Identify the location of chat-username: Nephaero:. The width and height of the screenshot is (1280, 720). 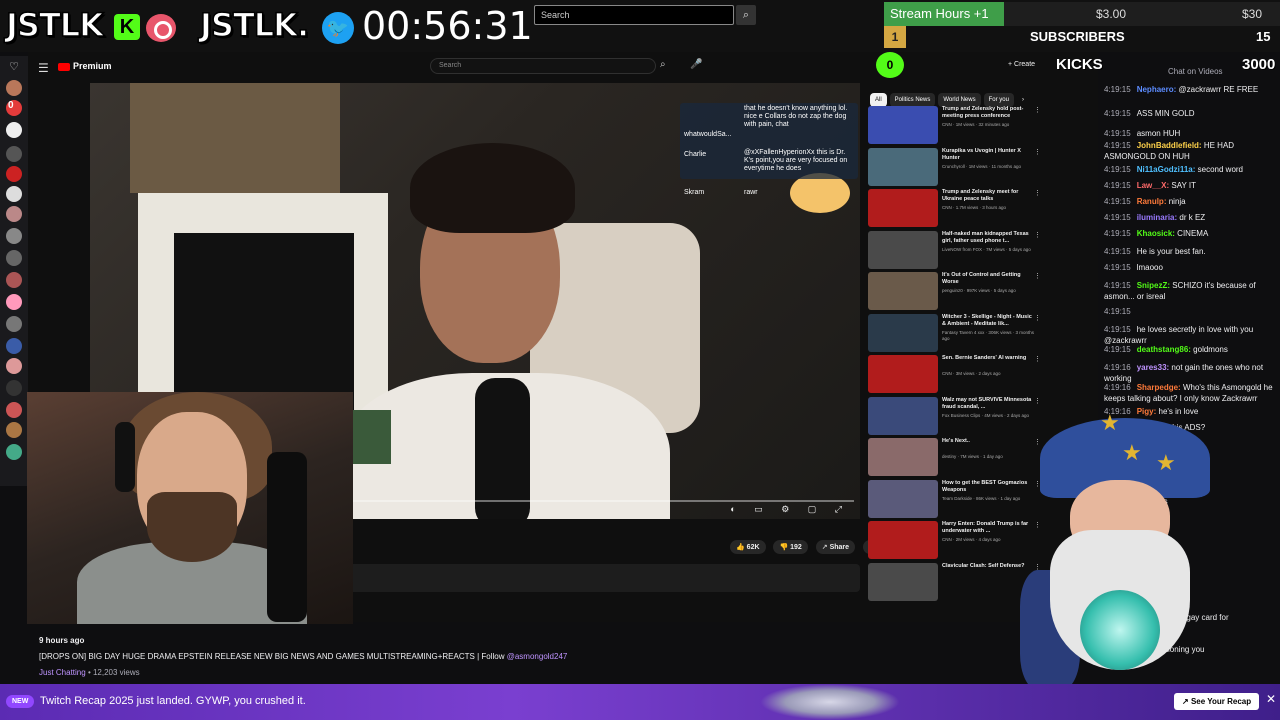
(1157, 89).